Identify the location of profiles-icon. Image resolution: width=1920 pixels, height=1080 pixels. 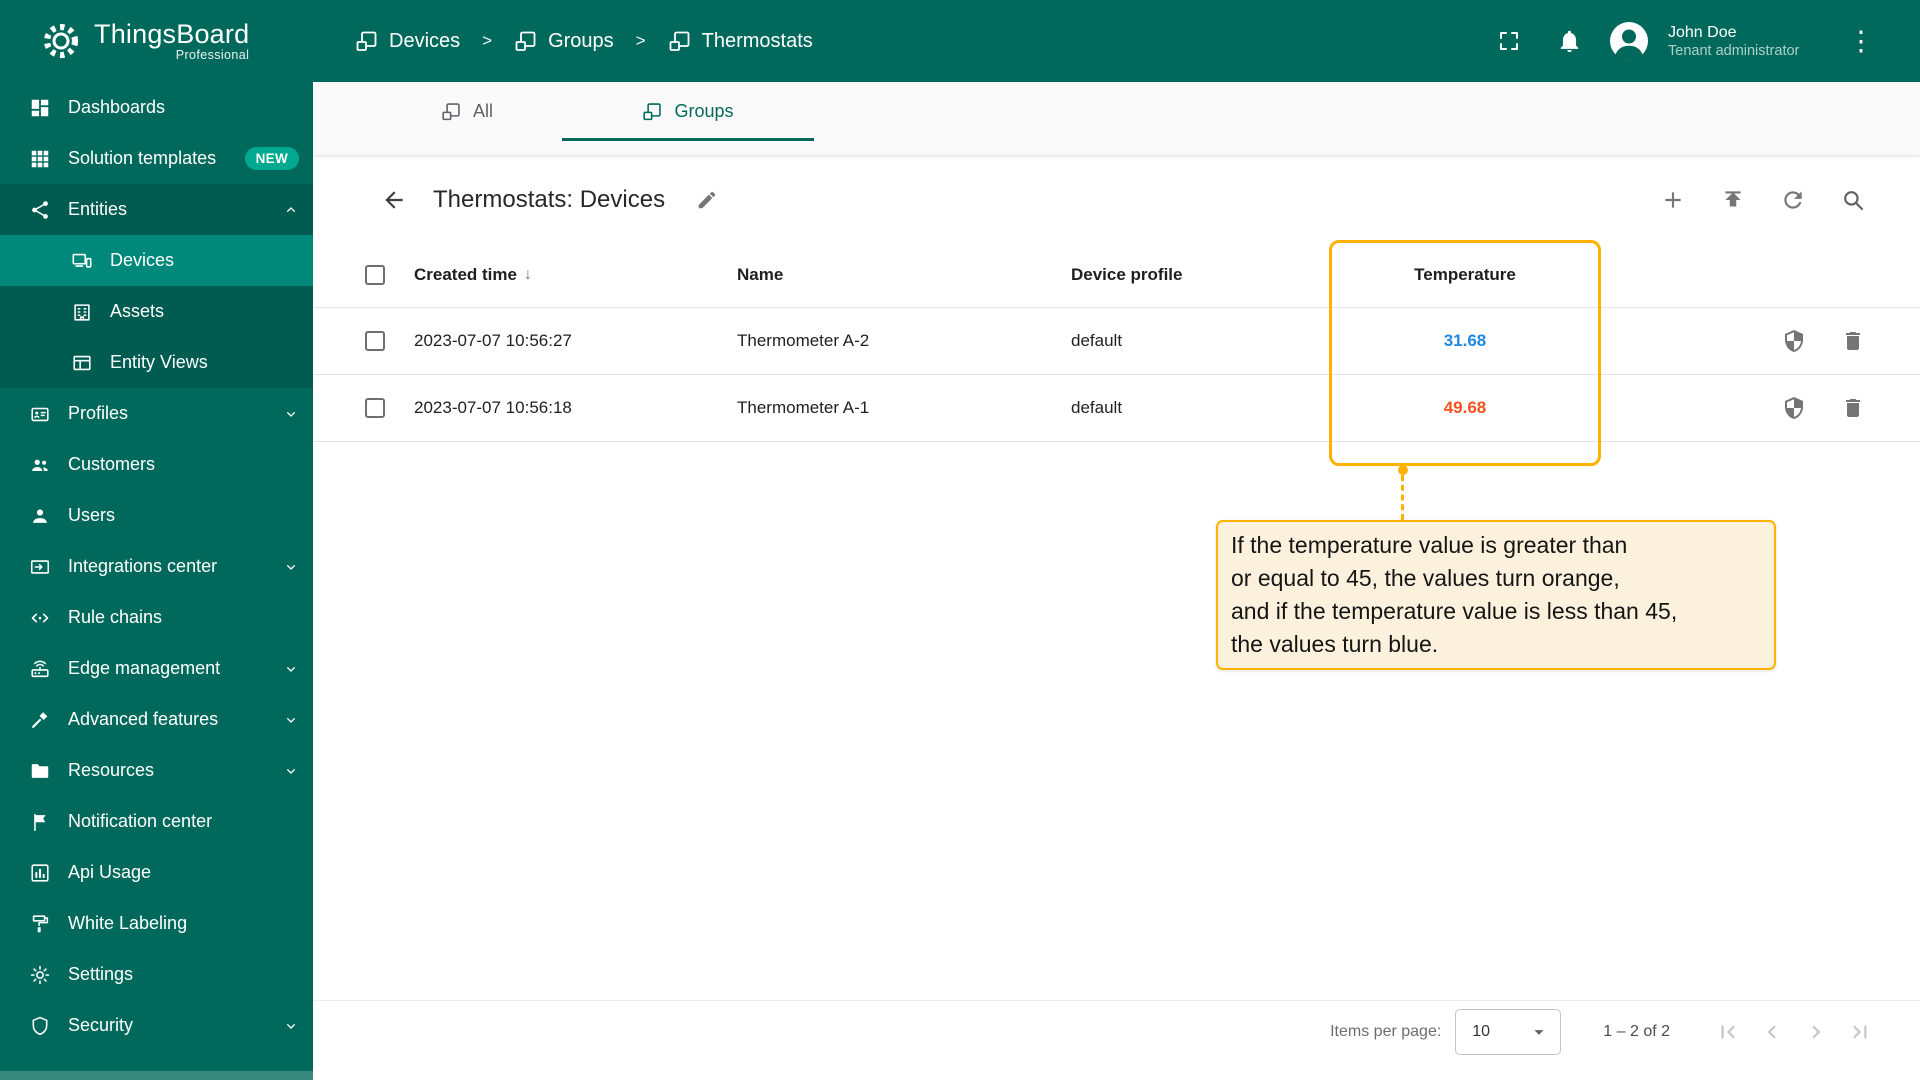
(40, 414).